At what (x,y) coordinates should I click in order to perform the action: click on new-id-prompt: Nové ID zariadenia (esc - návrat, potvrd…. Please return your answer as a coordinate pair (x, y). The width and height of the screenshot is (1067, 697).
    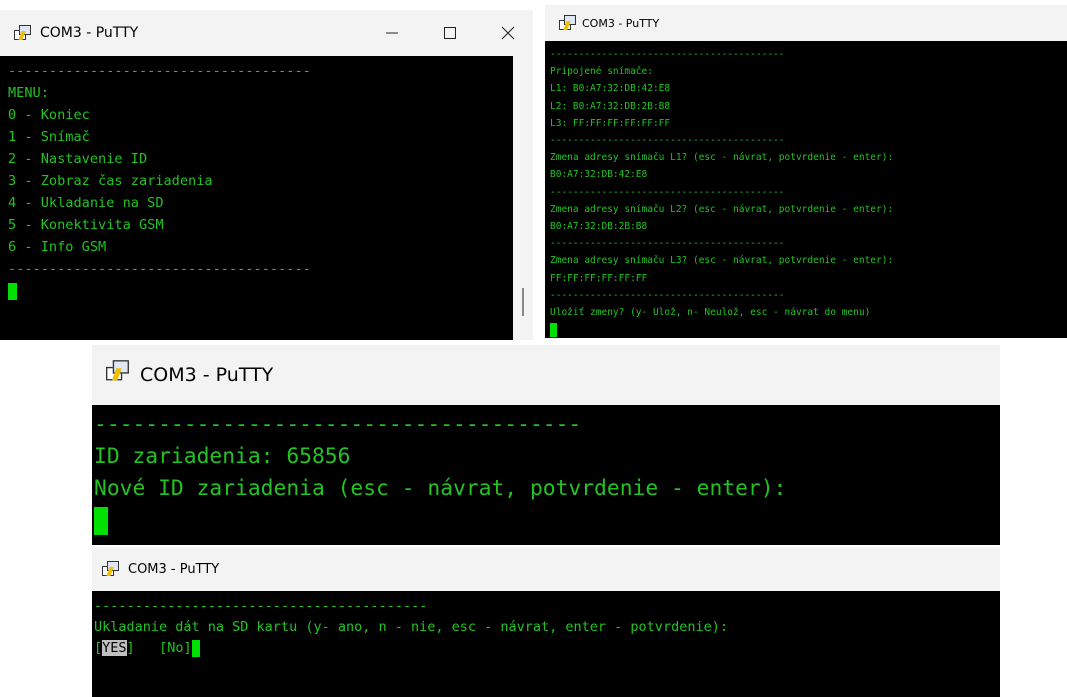
    Looking at the image, I should click on (440, 488).